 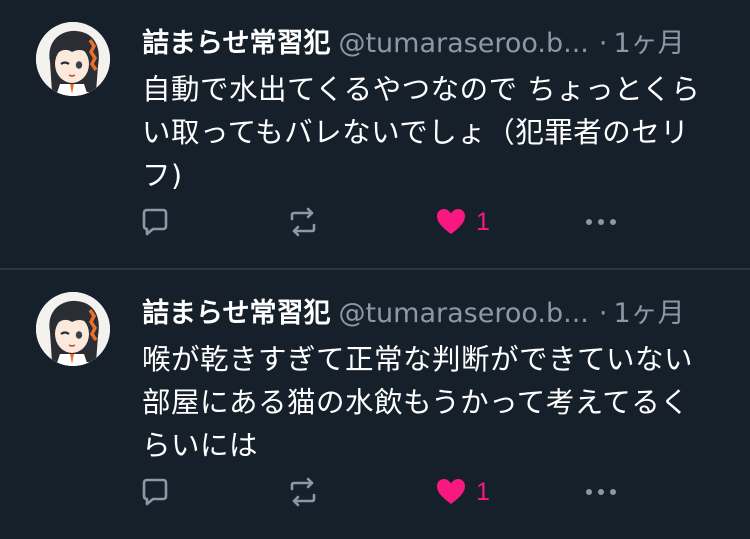 I want to click on tweet-text-line: 自動で水出てくるやつなので ちょっとくら, so click(x=421, y=89).